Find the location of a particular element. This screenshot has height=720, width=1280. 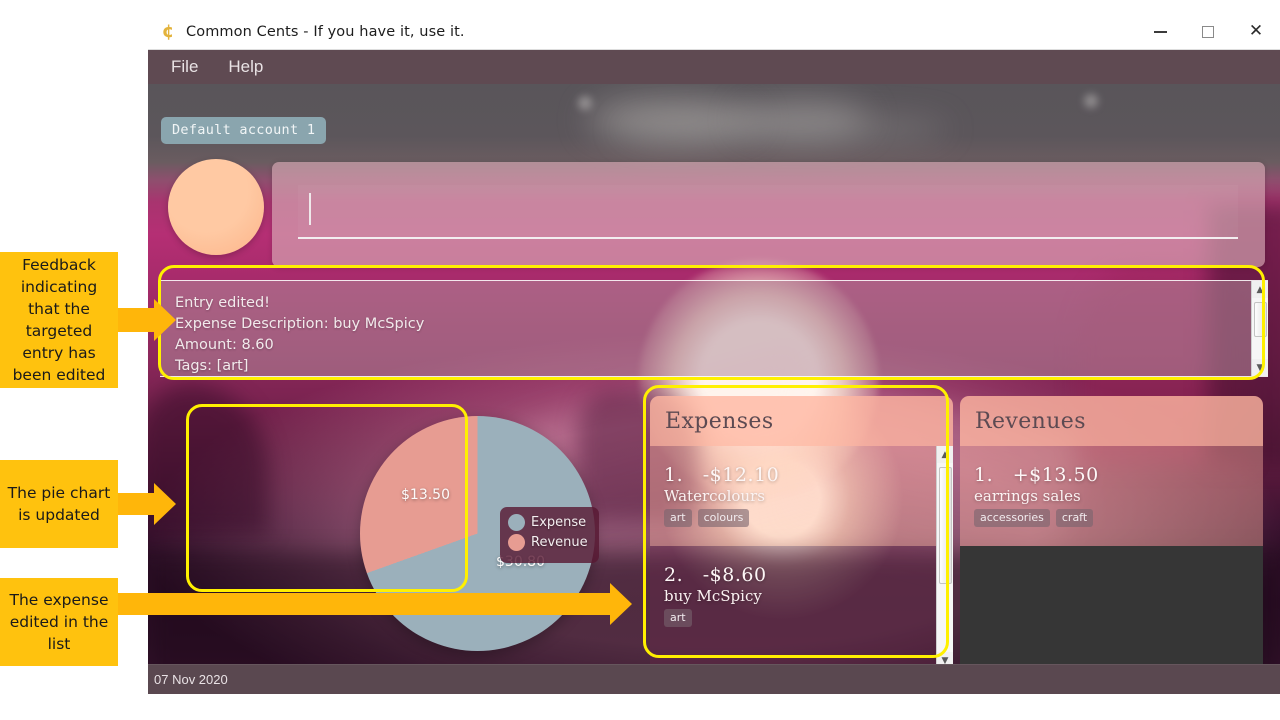

annotation-pie-note: The pie chart is updated is located at coordinates (59, 504).